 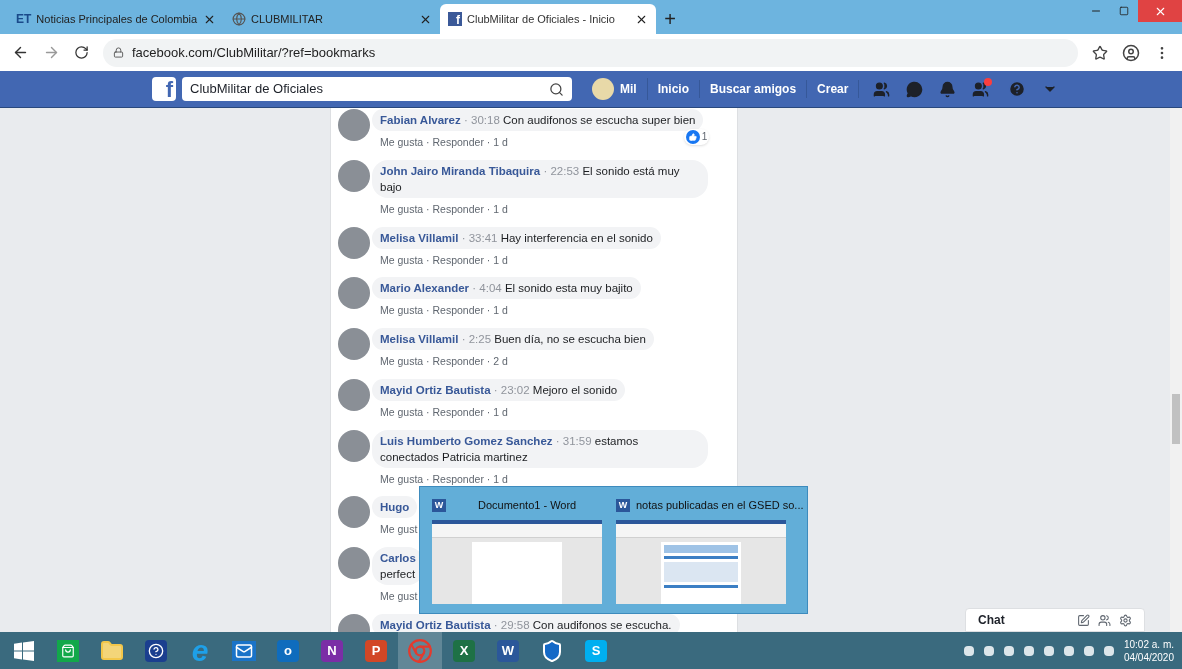 What do you see at coordinates (254, 52) in the screenshot?
I see `url-text: facebook.com/ClubMilitar/?ref=bookmarks` at bounding box center [254, 52].